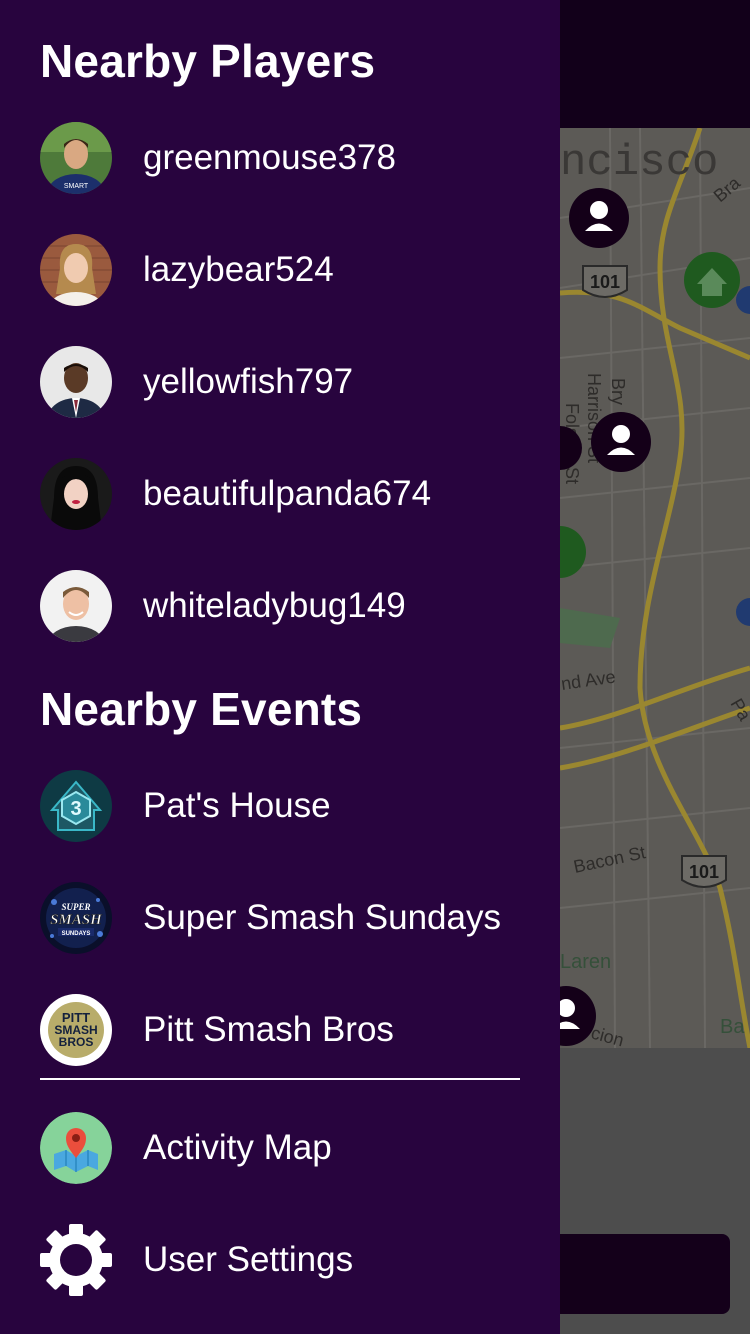 This screenshot has height=1334, width=750. What do you see at coordinates (322, 917) in the screenshot?
I see `event-name: Super Smash Sundays` at bounding box center [322, 917].